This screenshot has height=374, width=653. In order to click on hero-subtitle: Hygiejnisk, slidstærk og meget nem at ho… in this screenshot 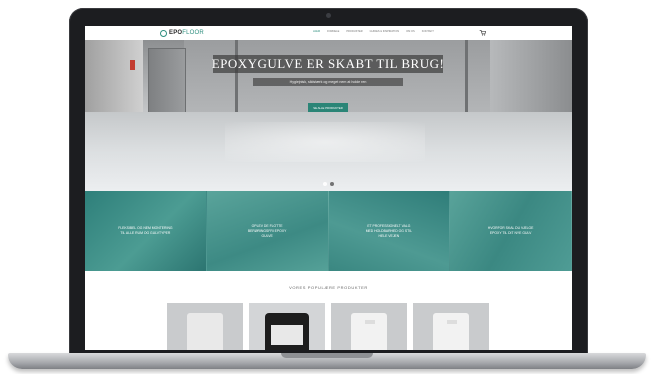, I will do `click(328, 82)`.